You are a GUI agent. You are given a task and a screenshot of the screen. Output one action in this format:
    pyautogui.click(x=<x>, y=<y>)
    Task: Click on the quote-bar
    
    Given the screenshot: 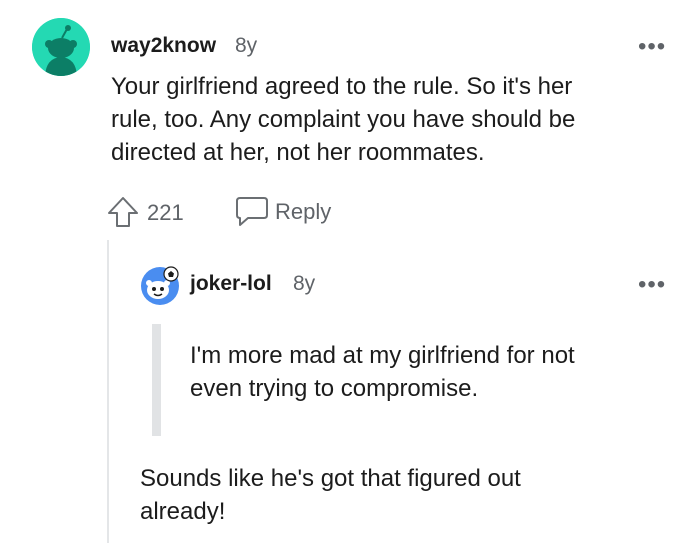 What is the action you would take?
    pyautogui.click(x=156, y=380)
    